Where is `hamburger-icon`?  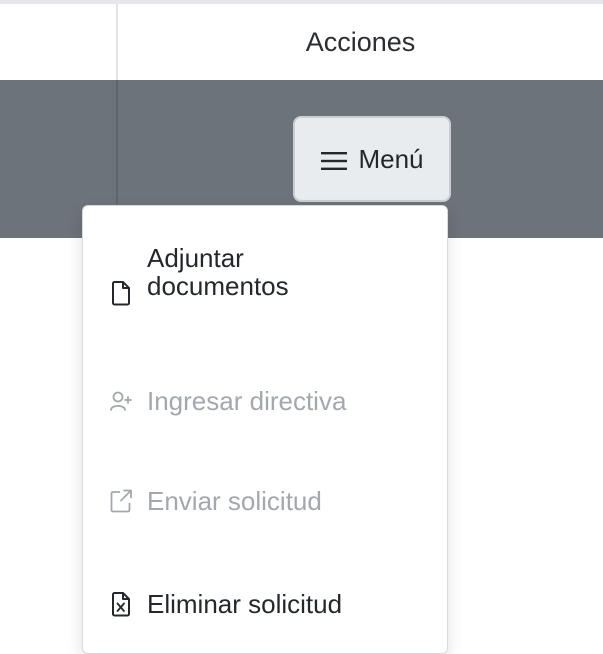
hamburger-icon is located at coordinates (334, 159).